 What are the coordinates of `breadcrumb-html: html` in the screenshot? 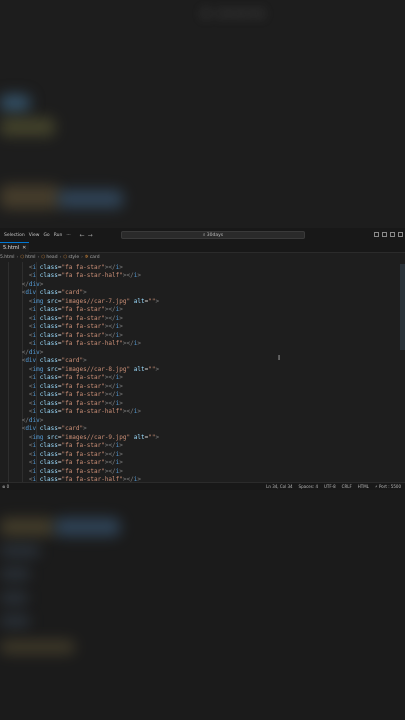 It's located at (30, 257).